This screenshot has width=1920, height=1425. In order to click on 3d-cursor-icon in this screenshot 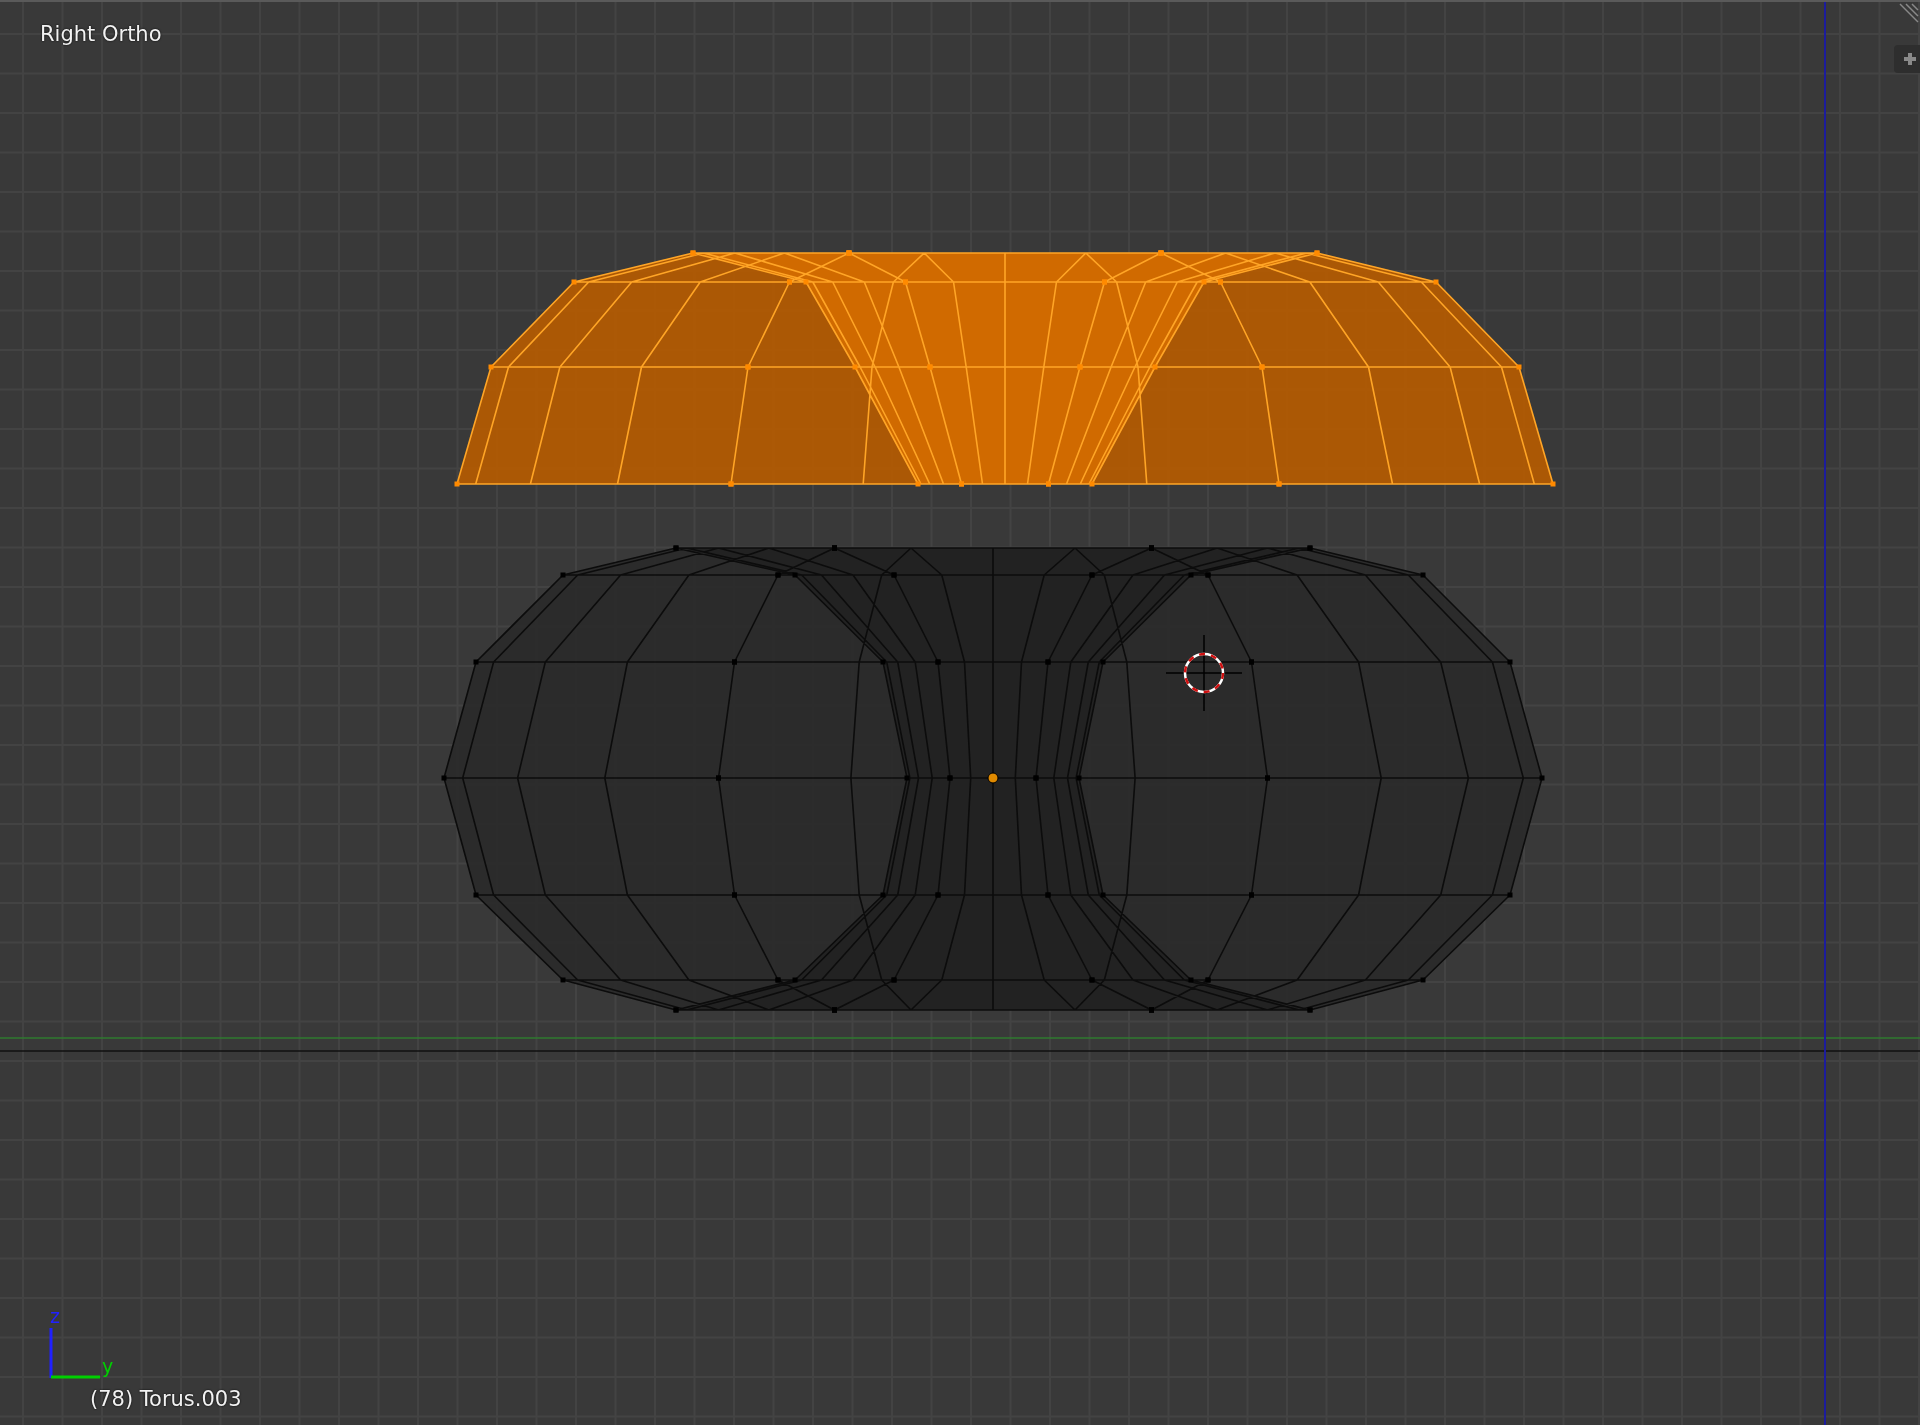, I will do `click(1204, 673)`.